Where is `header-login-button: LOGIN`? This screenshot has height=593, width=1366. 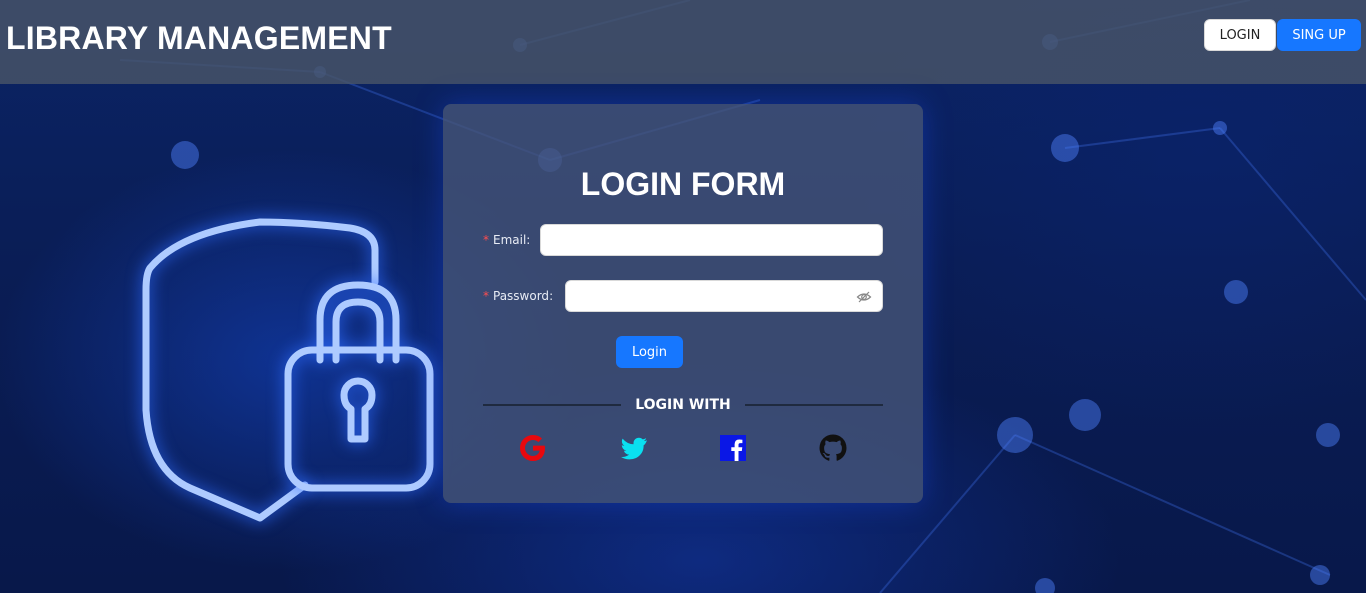
header-login-button: LOGIN is located at coordinates (1240, 35).